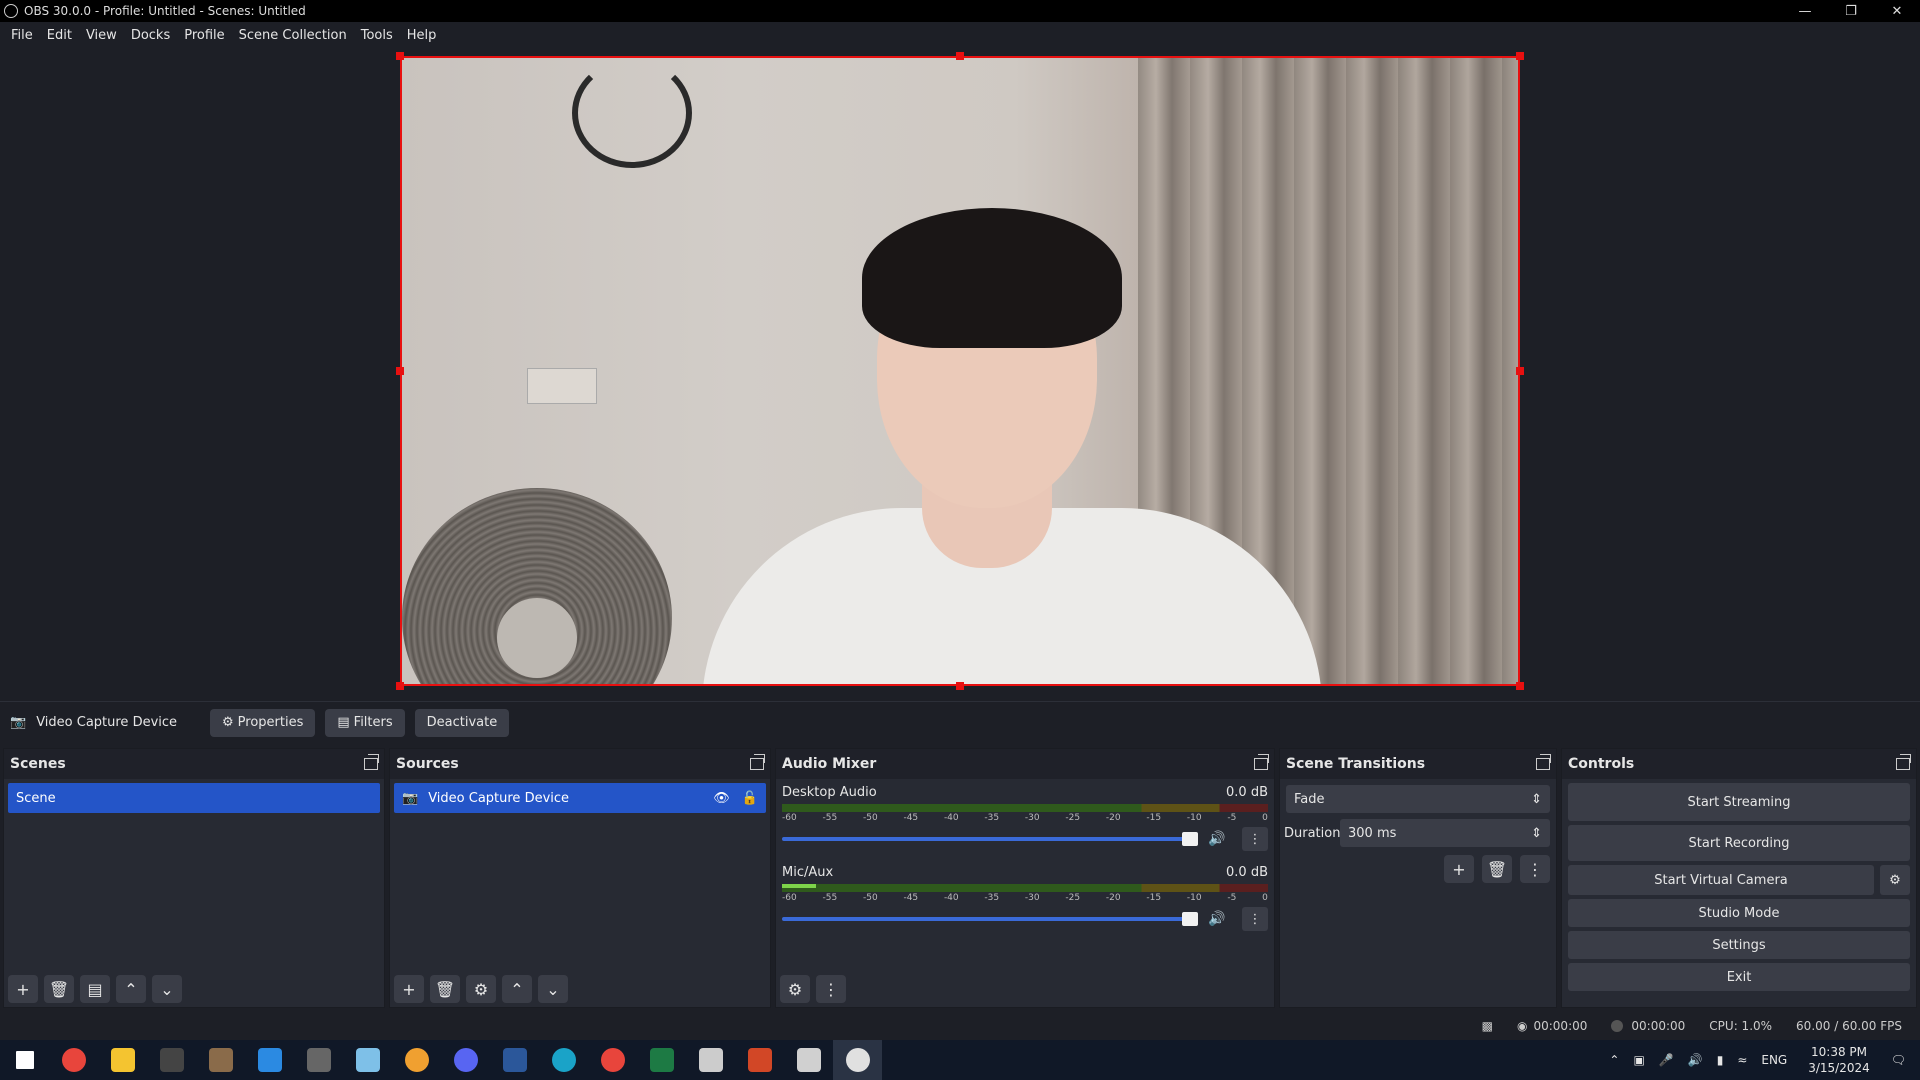 The image size is (1920, 1080). I want to click on taskbar-obs-button, so click(857, 1060).